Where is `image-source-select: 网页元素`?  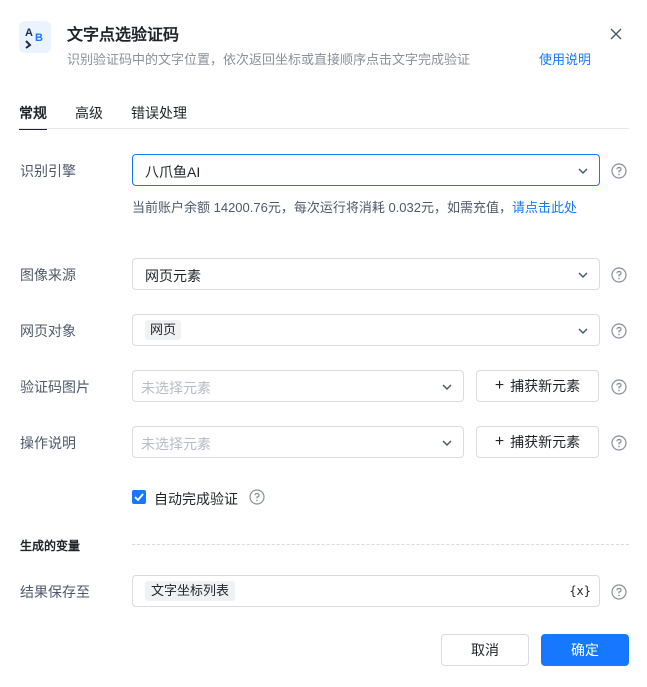 image-source-select: 网页元素 is located at coordinates (366, 274).